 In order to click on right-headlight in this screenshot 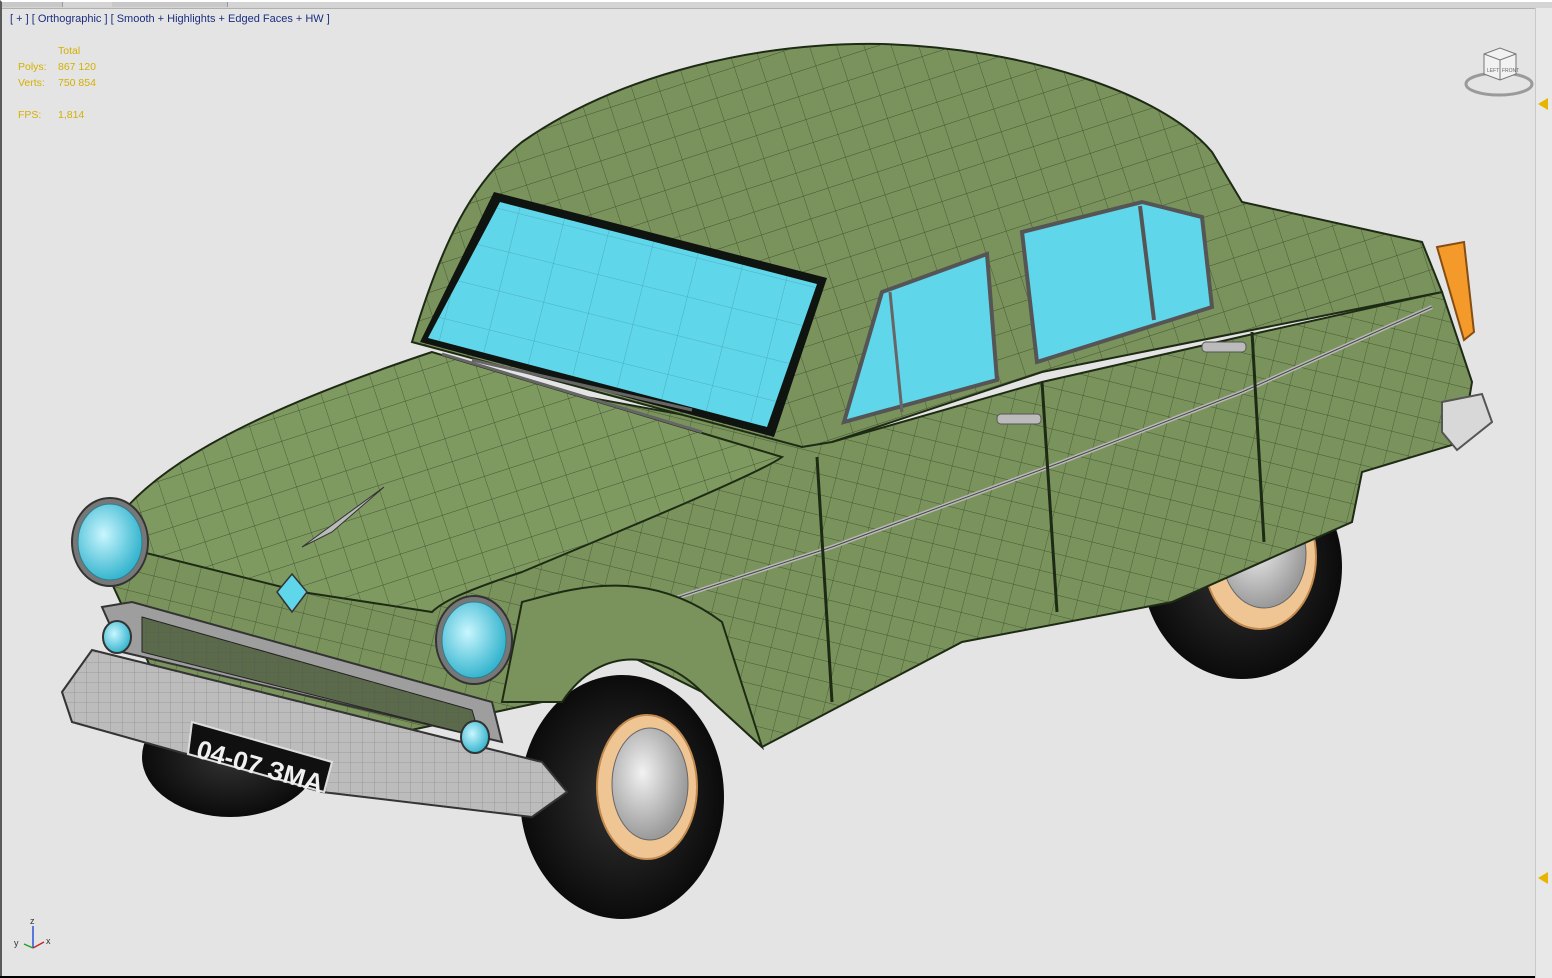, I will do `click(474, 640)`.